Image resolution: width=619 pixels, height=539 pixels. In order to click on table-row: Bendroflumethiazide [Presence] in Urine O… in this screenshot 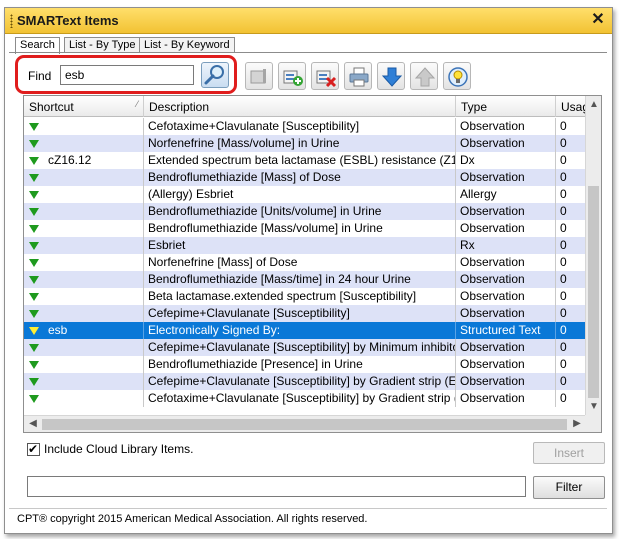, I will do `click(305, 364)`.